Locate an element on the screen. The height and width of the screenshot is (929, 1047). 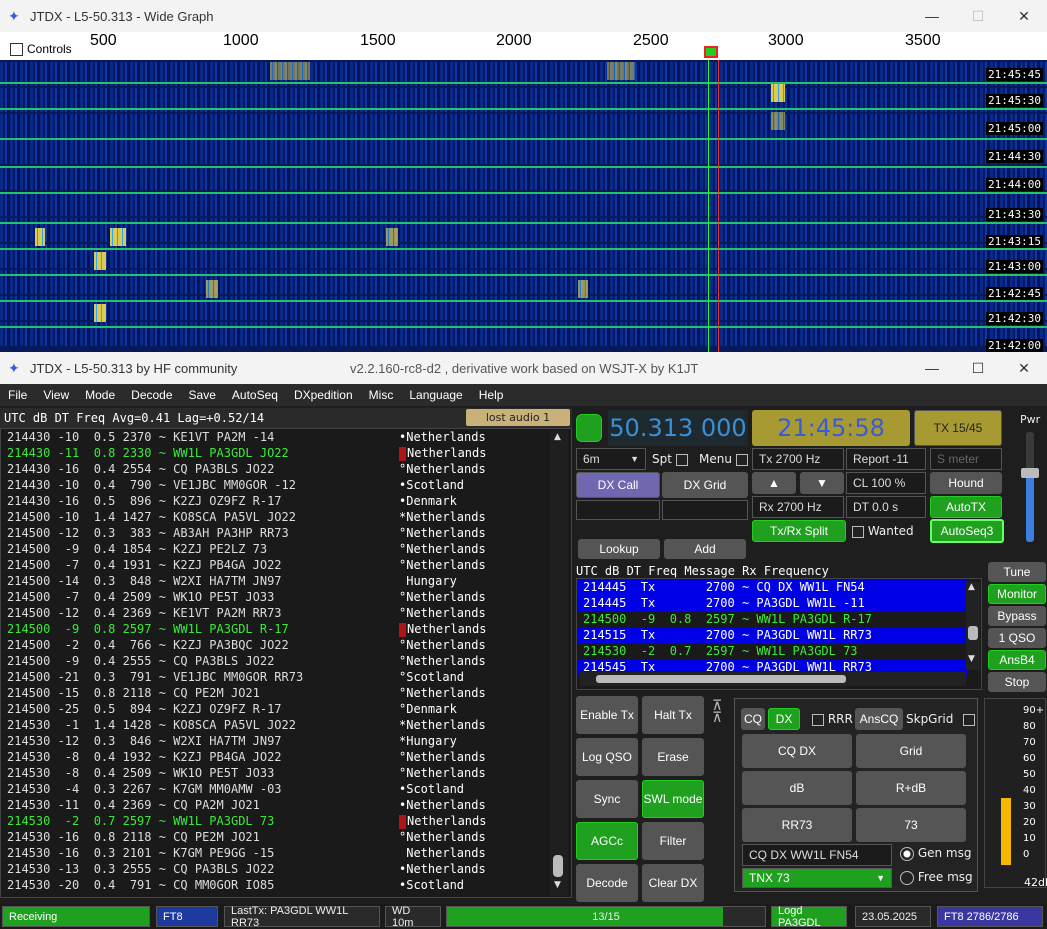
menu-dxpedition: DXpedition is located at coordinates (323, 395).